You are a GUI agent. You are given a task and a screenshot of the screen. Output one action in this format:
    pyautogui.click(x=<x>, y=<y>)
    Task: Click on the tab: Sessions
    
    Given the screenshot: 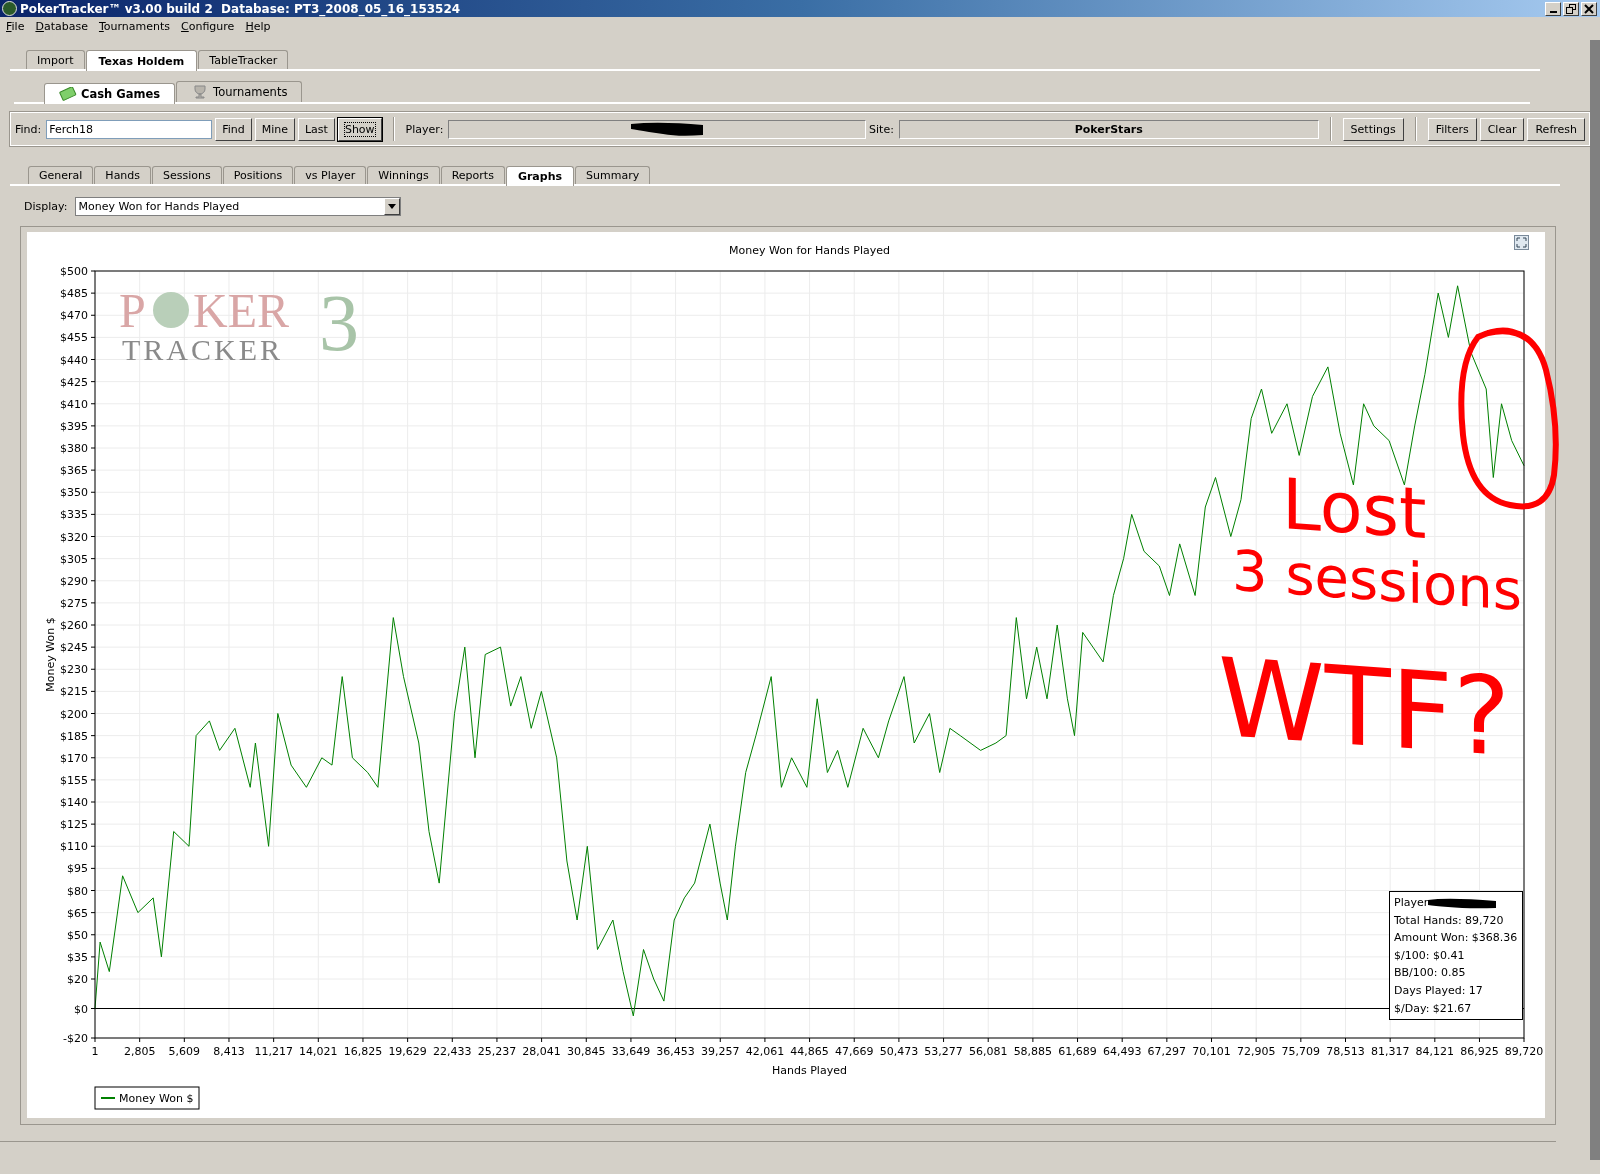 What is the action you would take?
    pyautogui.click(x=187, y=175)
    